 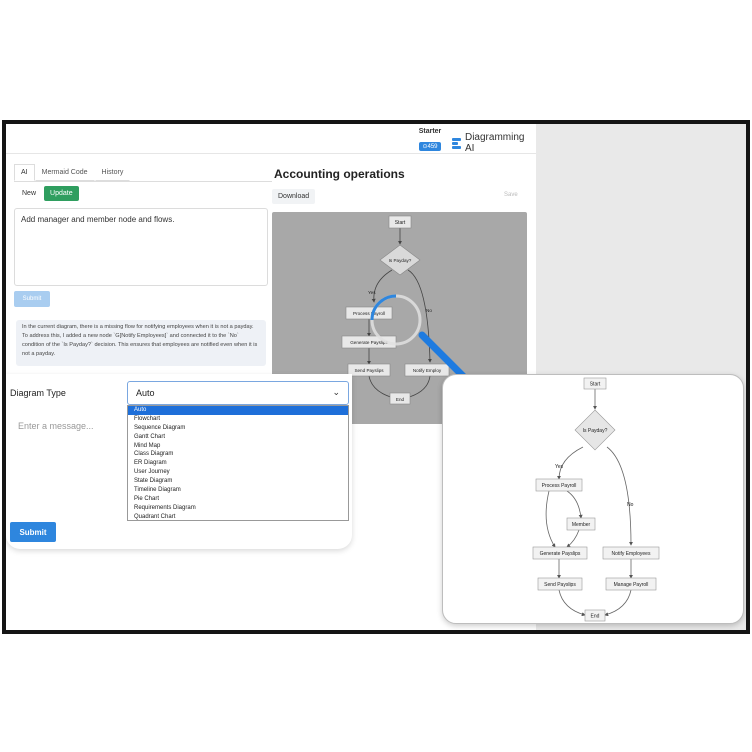 What do you see at coordinates (336, 392) in the screenshot?
I see `chevron-down-icon: ⌄` at bounding box center [336, 392].